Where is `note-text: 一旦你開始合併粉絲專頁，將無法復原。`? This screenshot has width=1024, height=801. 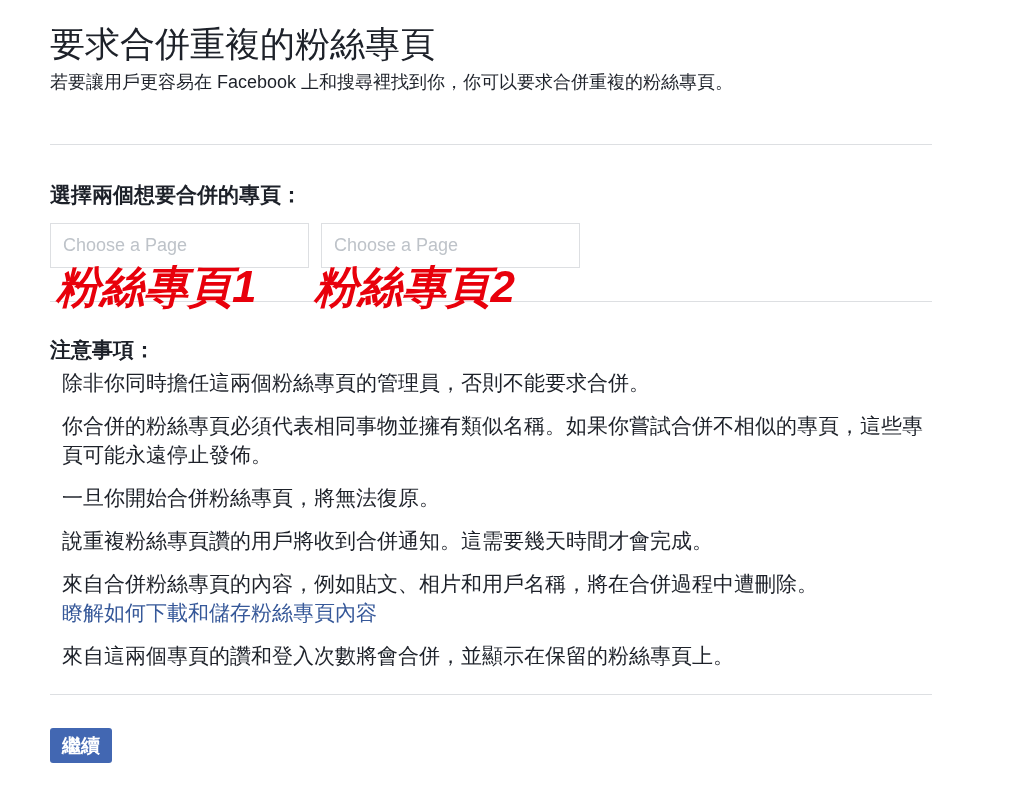
note-text: 一旦你開始合併粉絲專頁，將無法復原。 is located at coordinates (251, 498).